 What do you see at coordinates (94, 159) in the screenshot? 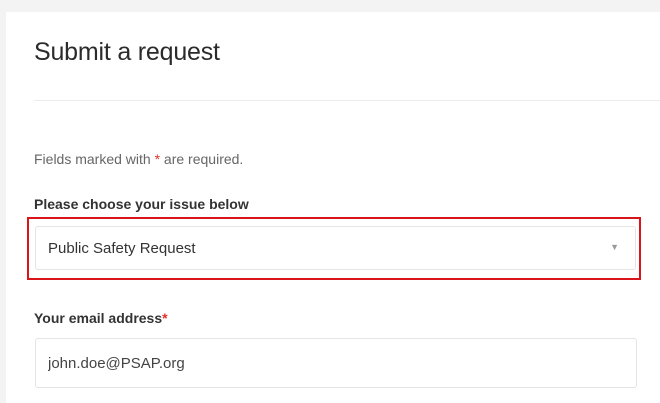
I see `required-note-prefix: Fields marked with` at bounding box center [94, 159].